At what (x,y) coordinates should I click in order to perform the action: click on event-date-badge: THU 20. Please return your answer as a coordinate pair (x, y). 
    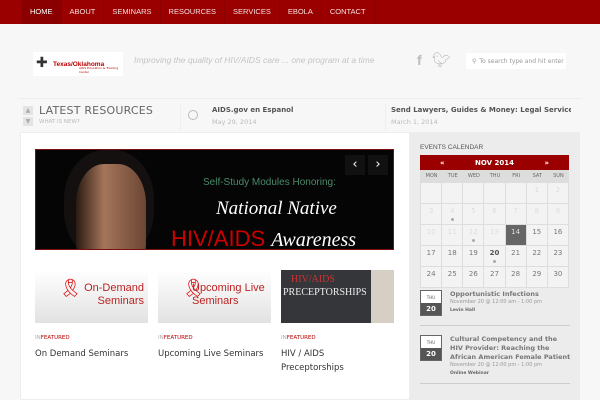
    Looking at the image, I should click on (431, 348).